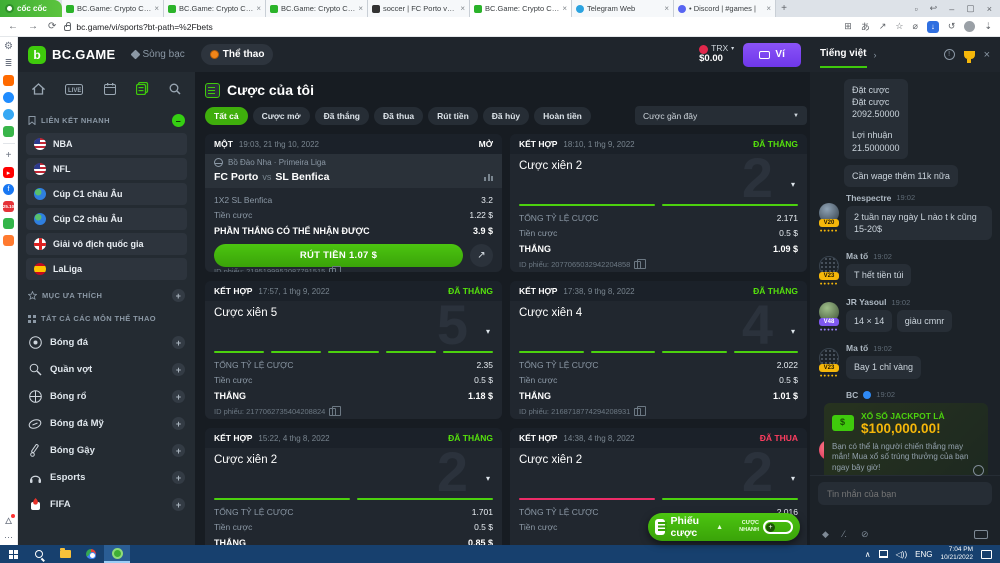 This screenshot has width=1000, height=563. Describe the element at coordinates (623, 8) in the screenshot. I see `browser-tab: Telegram Web ×` at that location.